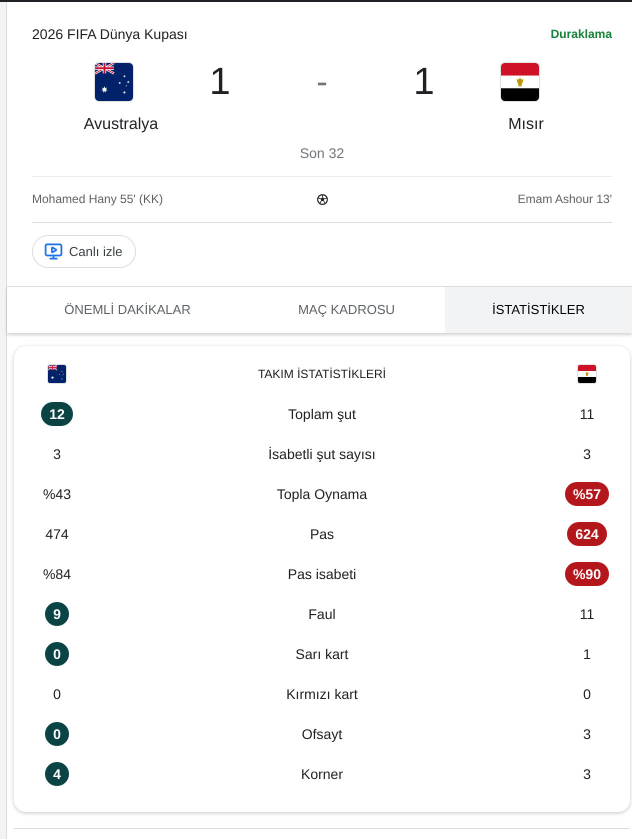 This screenshot has width=632, height=839. Describe the element at coordinates (322, 374) in the screenshot. I see `stats-title: TAKIM İSTATİSTİKLERİ` at that location.